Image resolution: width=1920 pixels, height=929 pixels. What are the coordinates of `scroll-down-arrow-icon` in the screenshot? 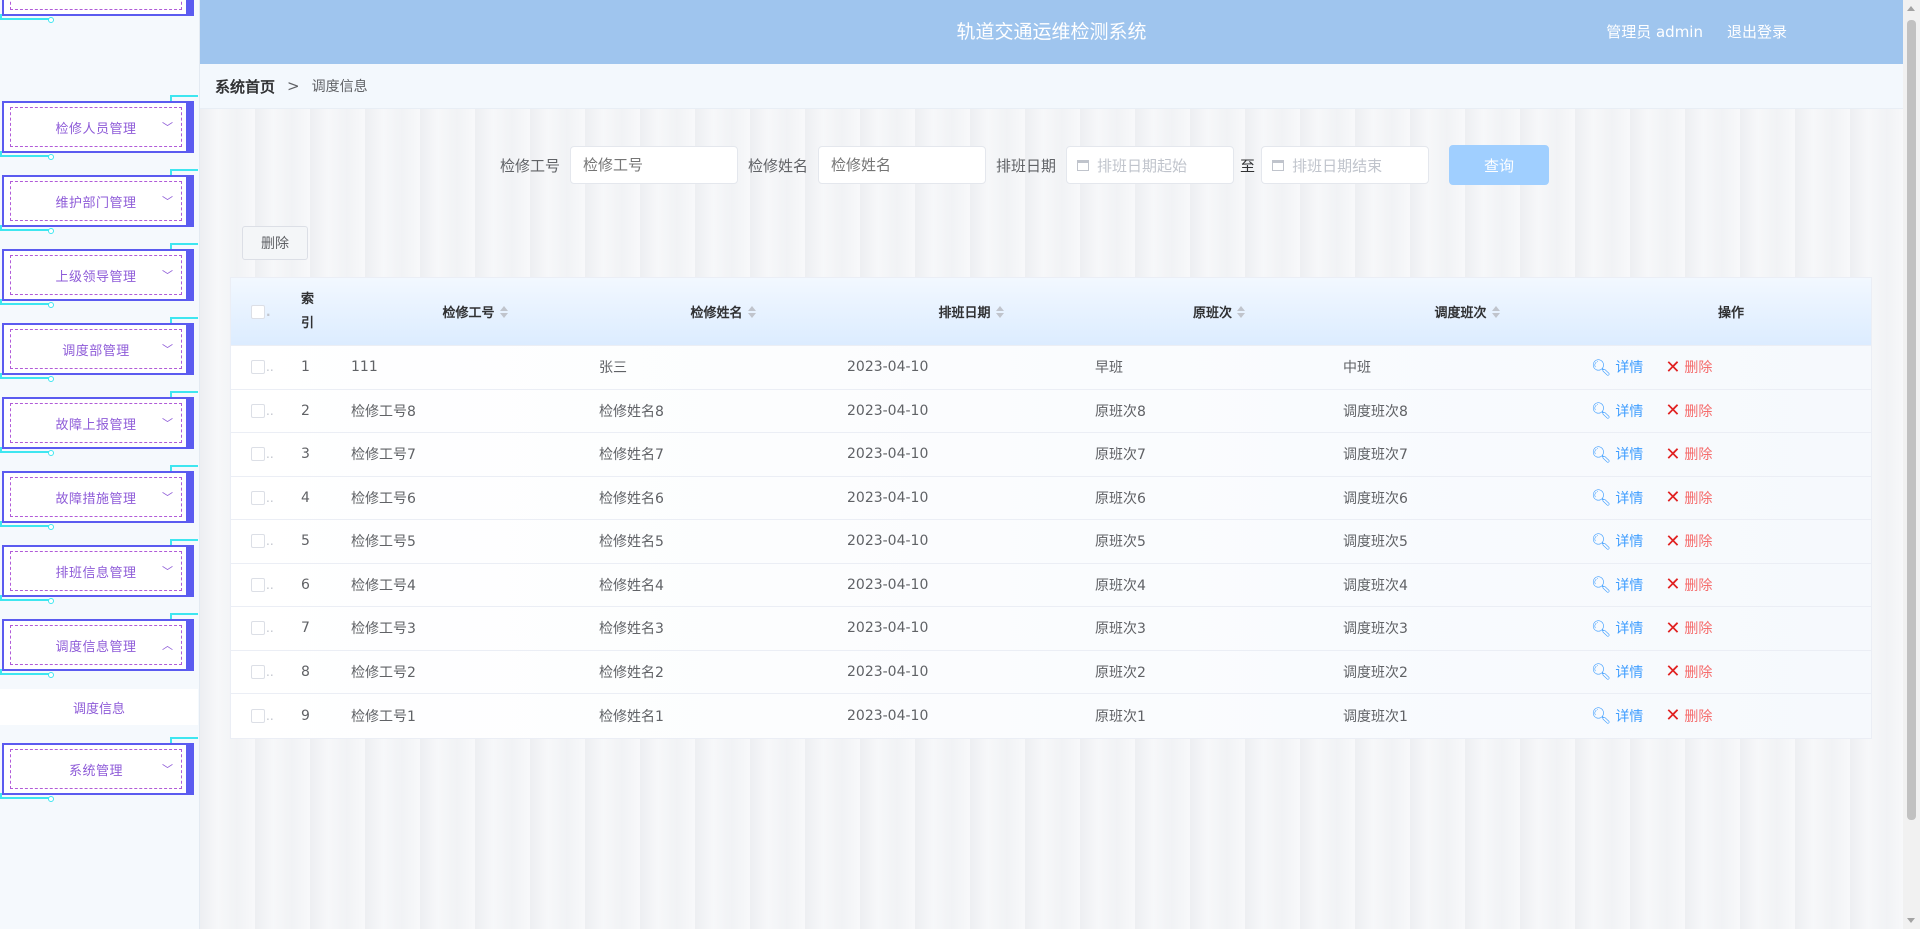 It's located at (1911, 920).